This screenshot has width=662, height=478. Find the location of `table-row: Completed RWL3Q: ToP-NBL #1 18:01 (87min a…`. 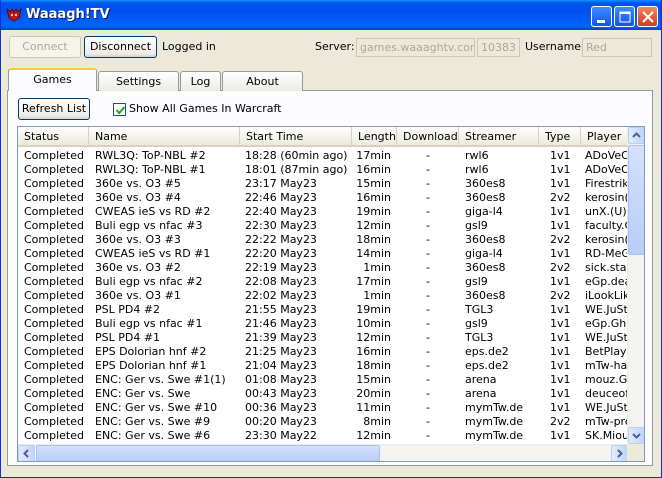

table-row: Completed RWL3Q: ToP-NBL #1 18:01 (87min a… is located at coordinates (323, 170).